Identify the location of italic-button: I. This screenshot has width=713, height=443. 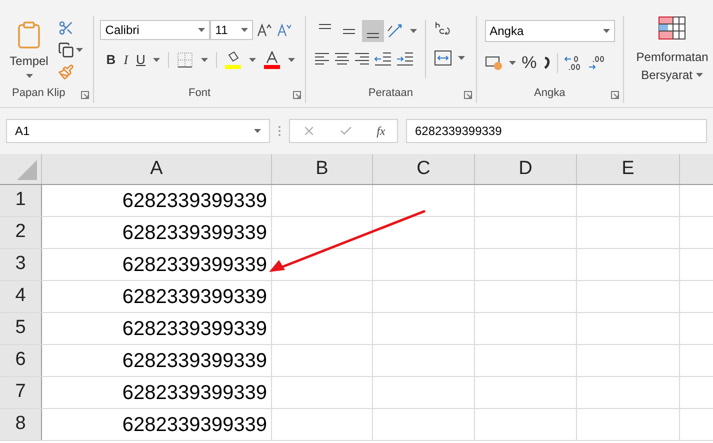
(126, 60).